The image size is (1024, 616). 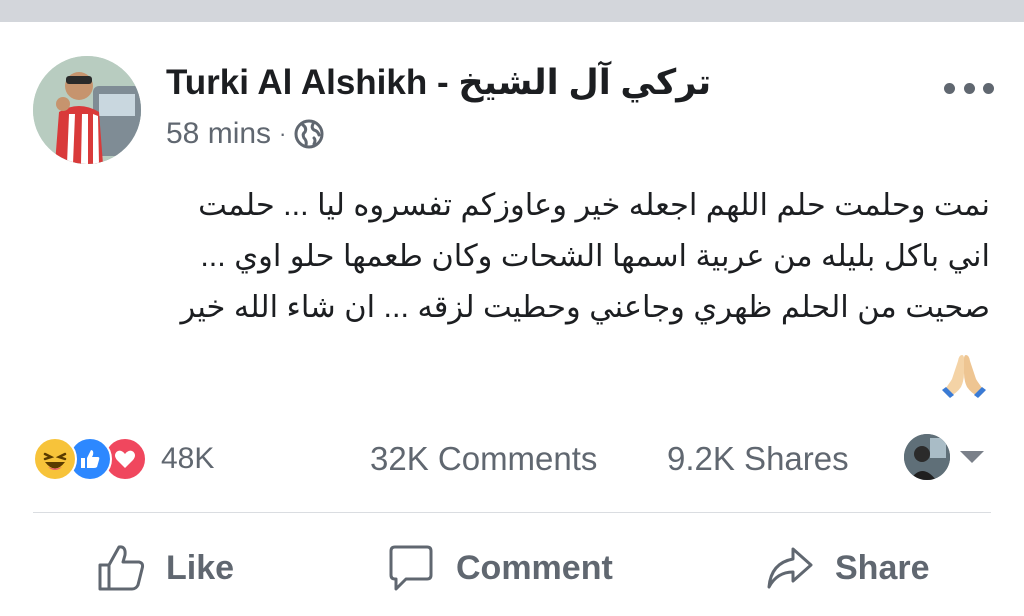 What do you see at coordinates (534, 567) in the screenshot?
I see `comment-label: Comment` at bounding box center [534, 567].